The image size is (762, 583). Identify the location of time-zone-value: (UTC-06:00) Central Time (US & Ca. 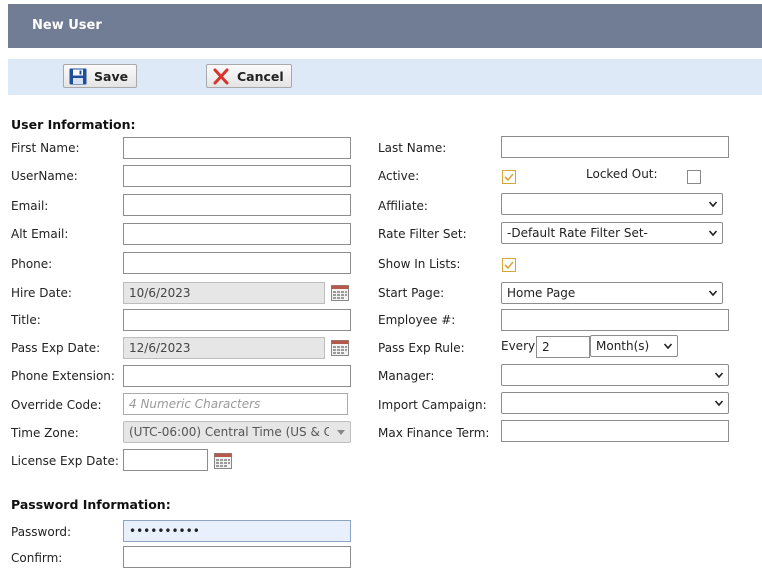
(229, 432).